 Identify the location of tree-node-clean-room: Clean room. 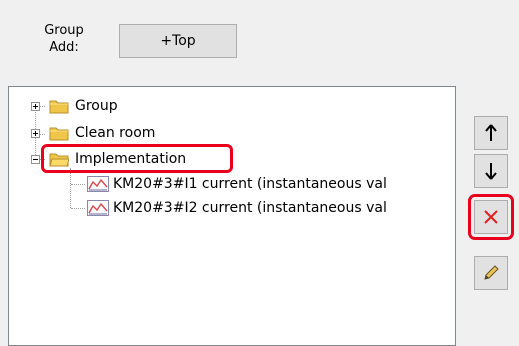
(229, 132).